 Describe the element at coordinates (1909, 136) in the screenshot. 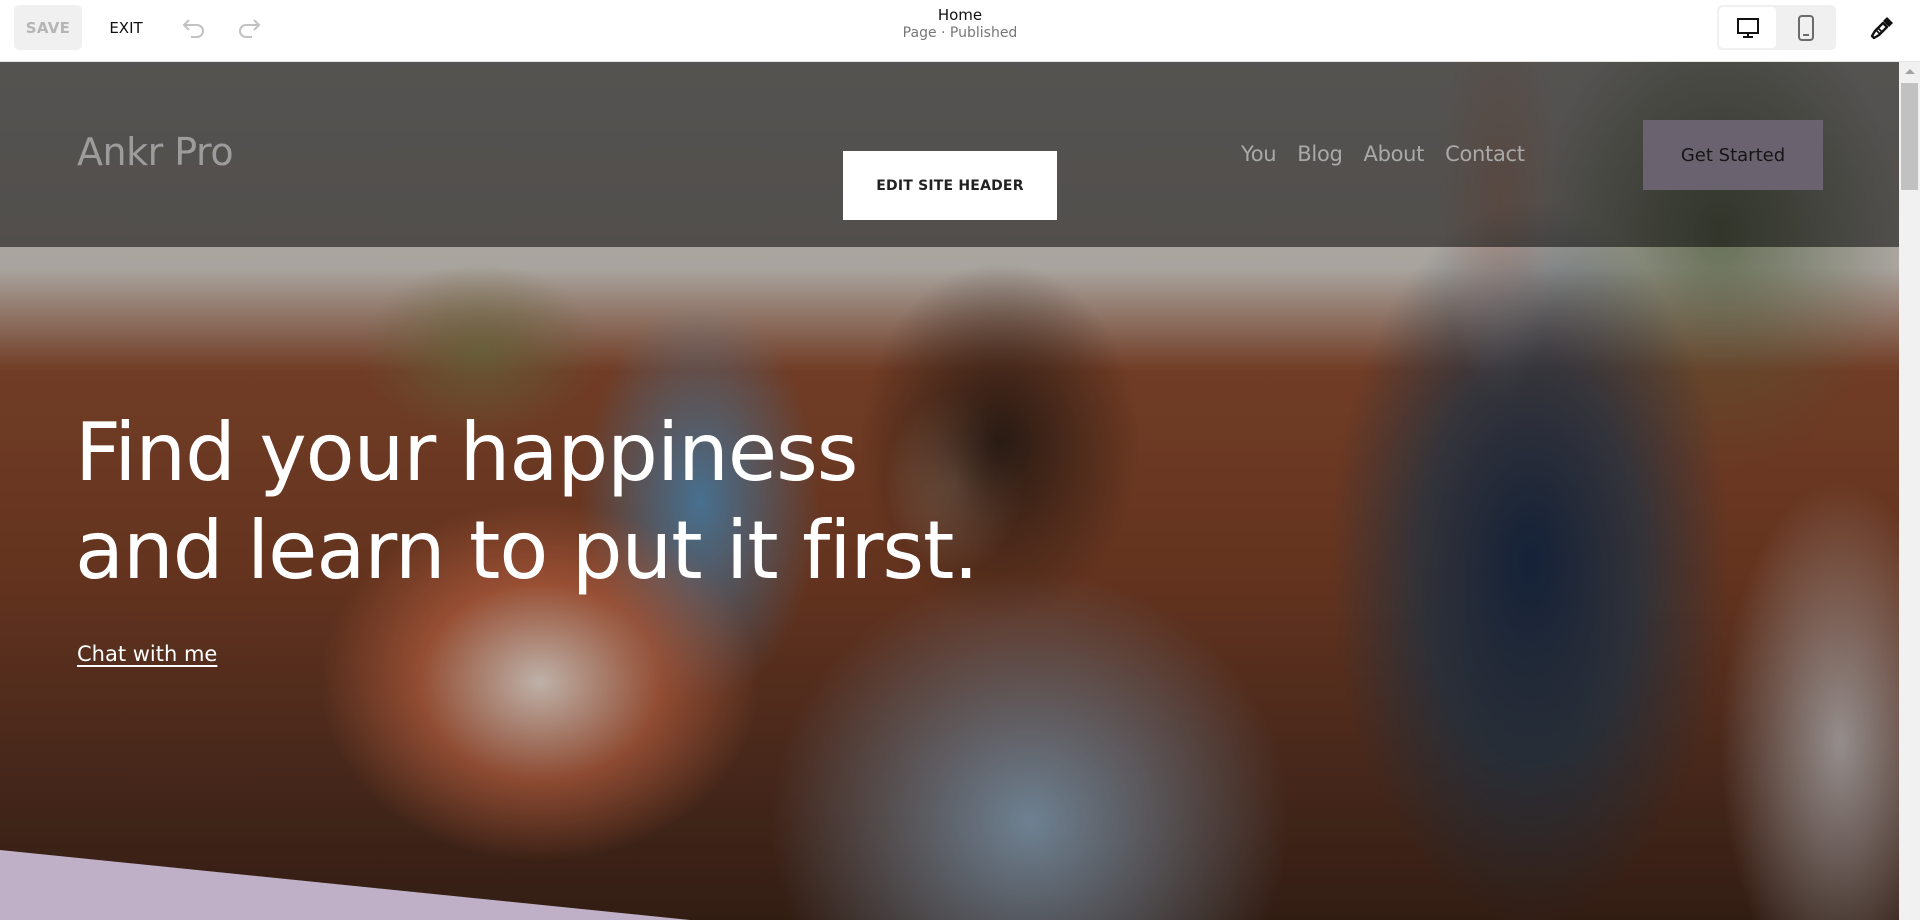

I see `scroll-thumb` at that location.